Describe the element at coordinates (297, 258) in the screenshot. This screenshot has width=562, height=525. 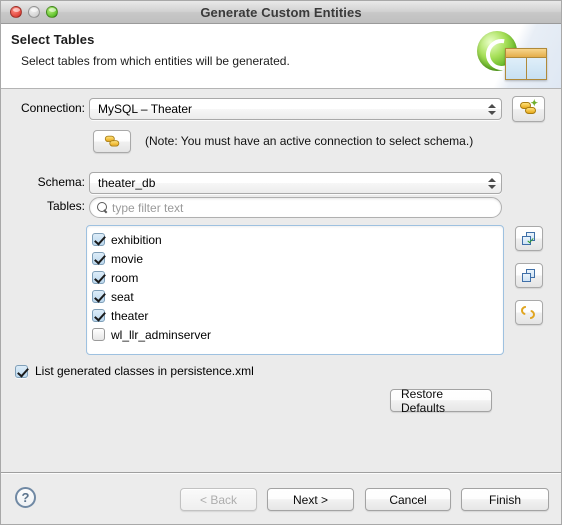
I see `table-row: movie` at that location.